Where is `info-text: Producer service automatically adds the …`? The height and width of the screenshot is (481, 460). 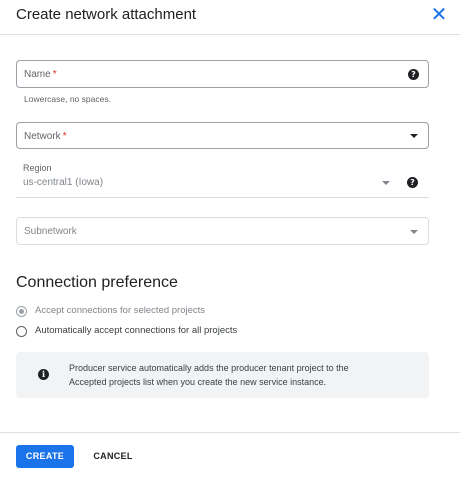
info-text: Producer service automatically adds the … is located at coordinates (244, 375).